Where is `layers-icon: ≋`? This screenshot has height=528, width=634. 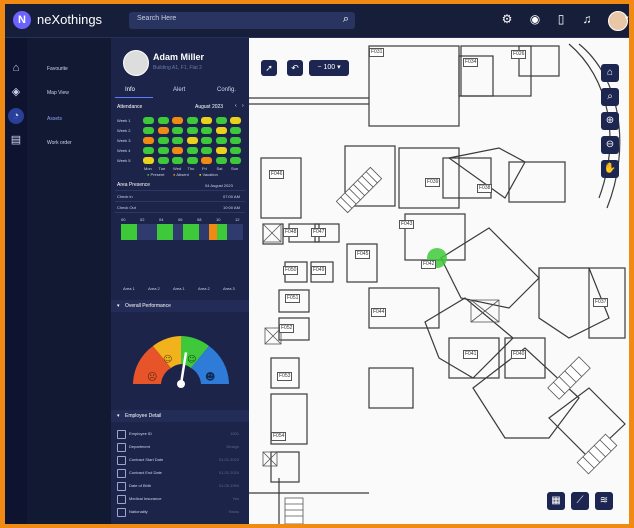
layers-icon: ≋ is located at coordinates (604, 501).